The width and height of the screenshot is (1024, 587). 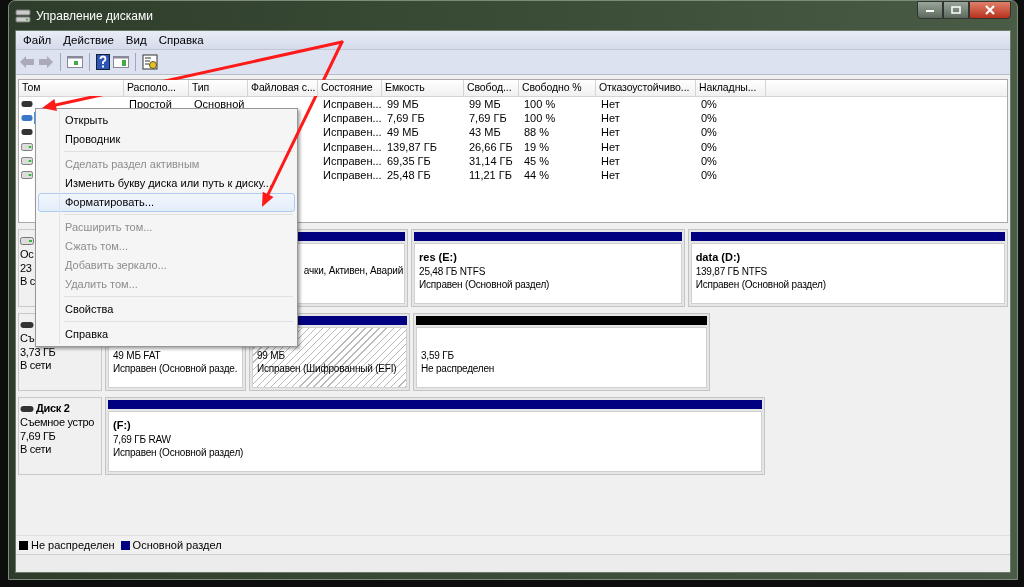 I want to click on minimize-icon, so click(x=930, y=10).